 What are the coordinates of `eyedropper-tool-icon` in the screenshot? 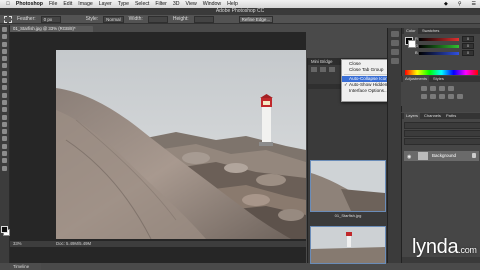 It's located at (4, 66).